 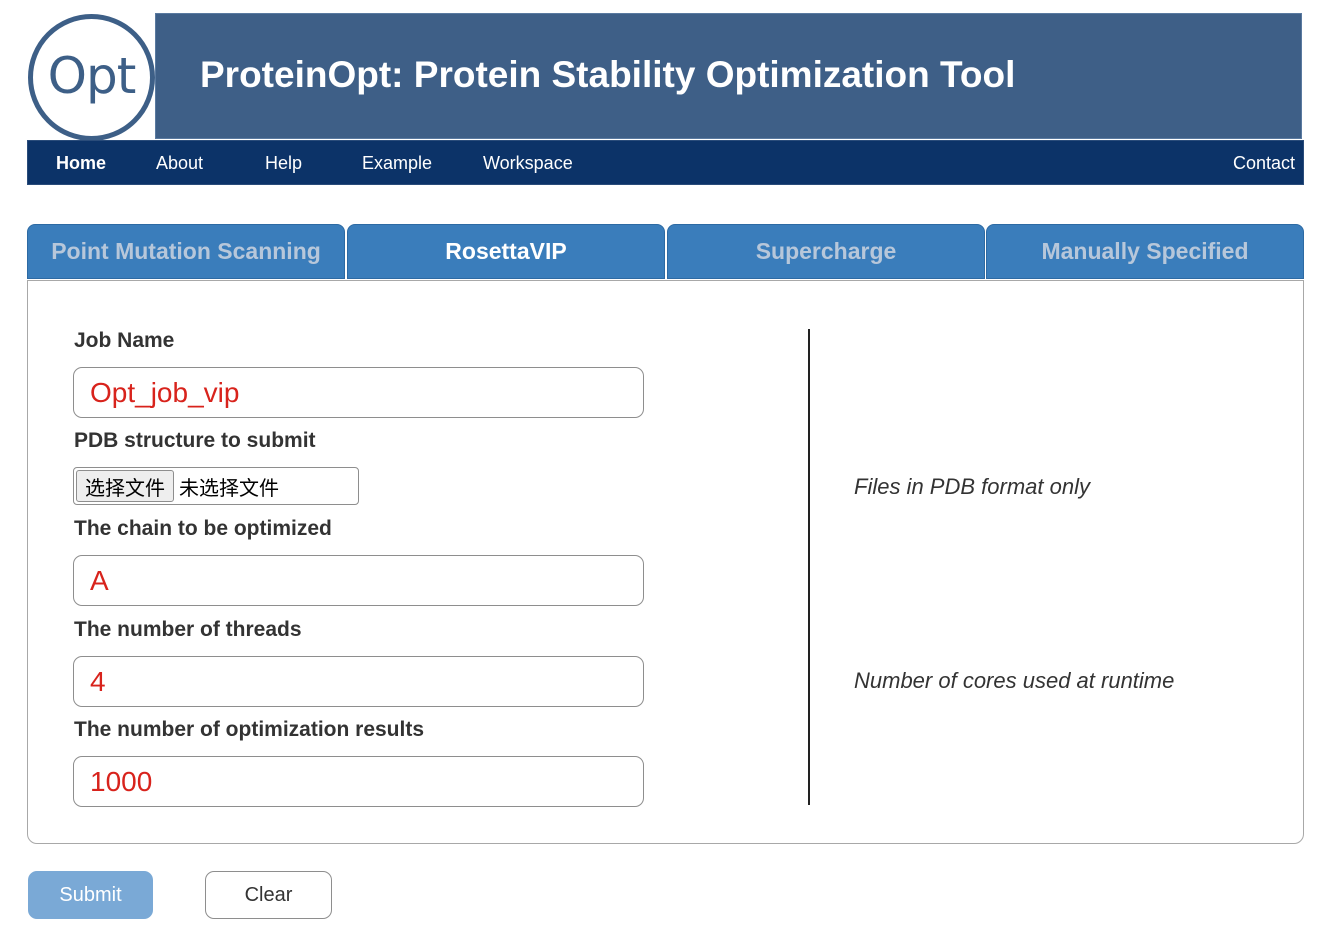 I want to click on nav-workspace: Workspace, so click(x=528, y=163).